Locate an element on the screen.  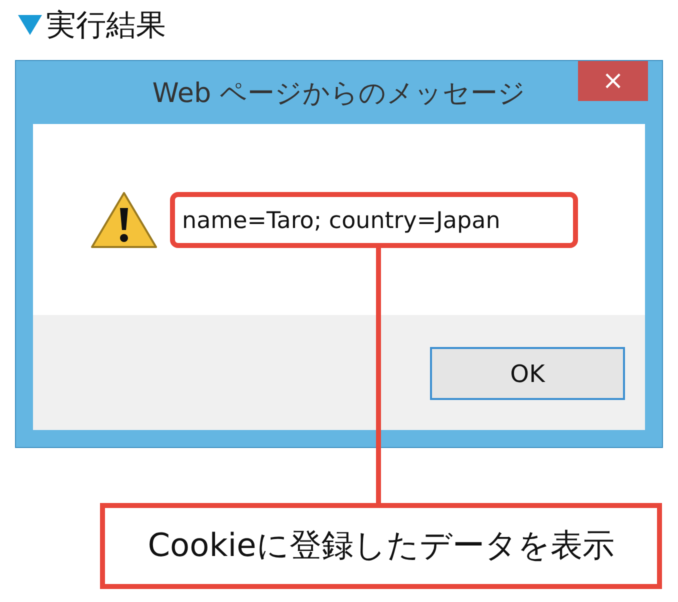
warning-icon is located at coordinates (124, 220).